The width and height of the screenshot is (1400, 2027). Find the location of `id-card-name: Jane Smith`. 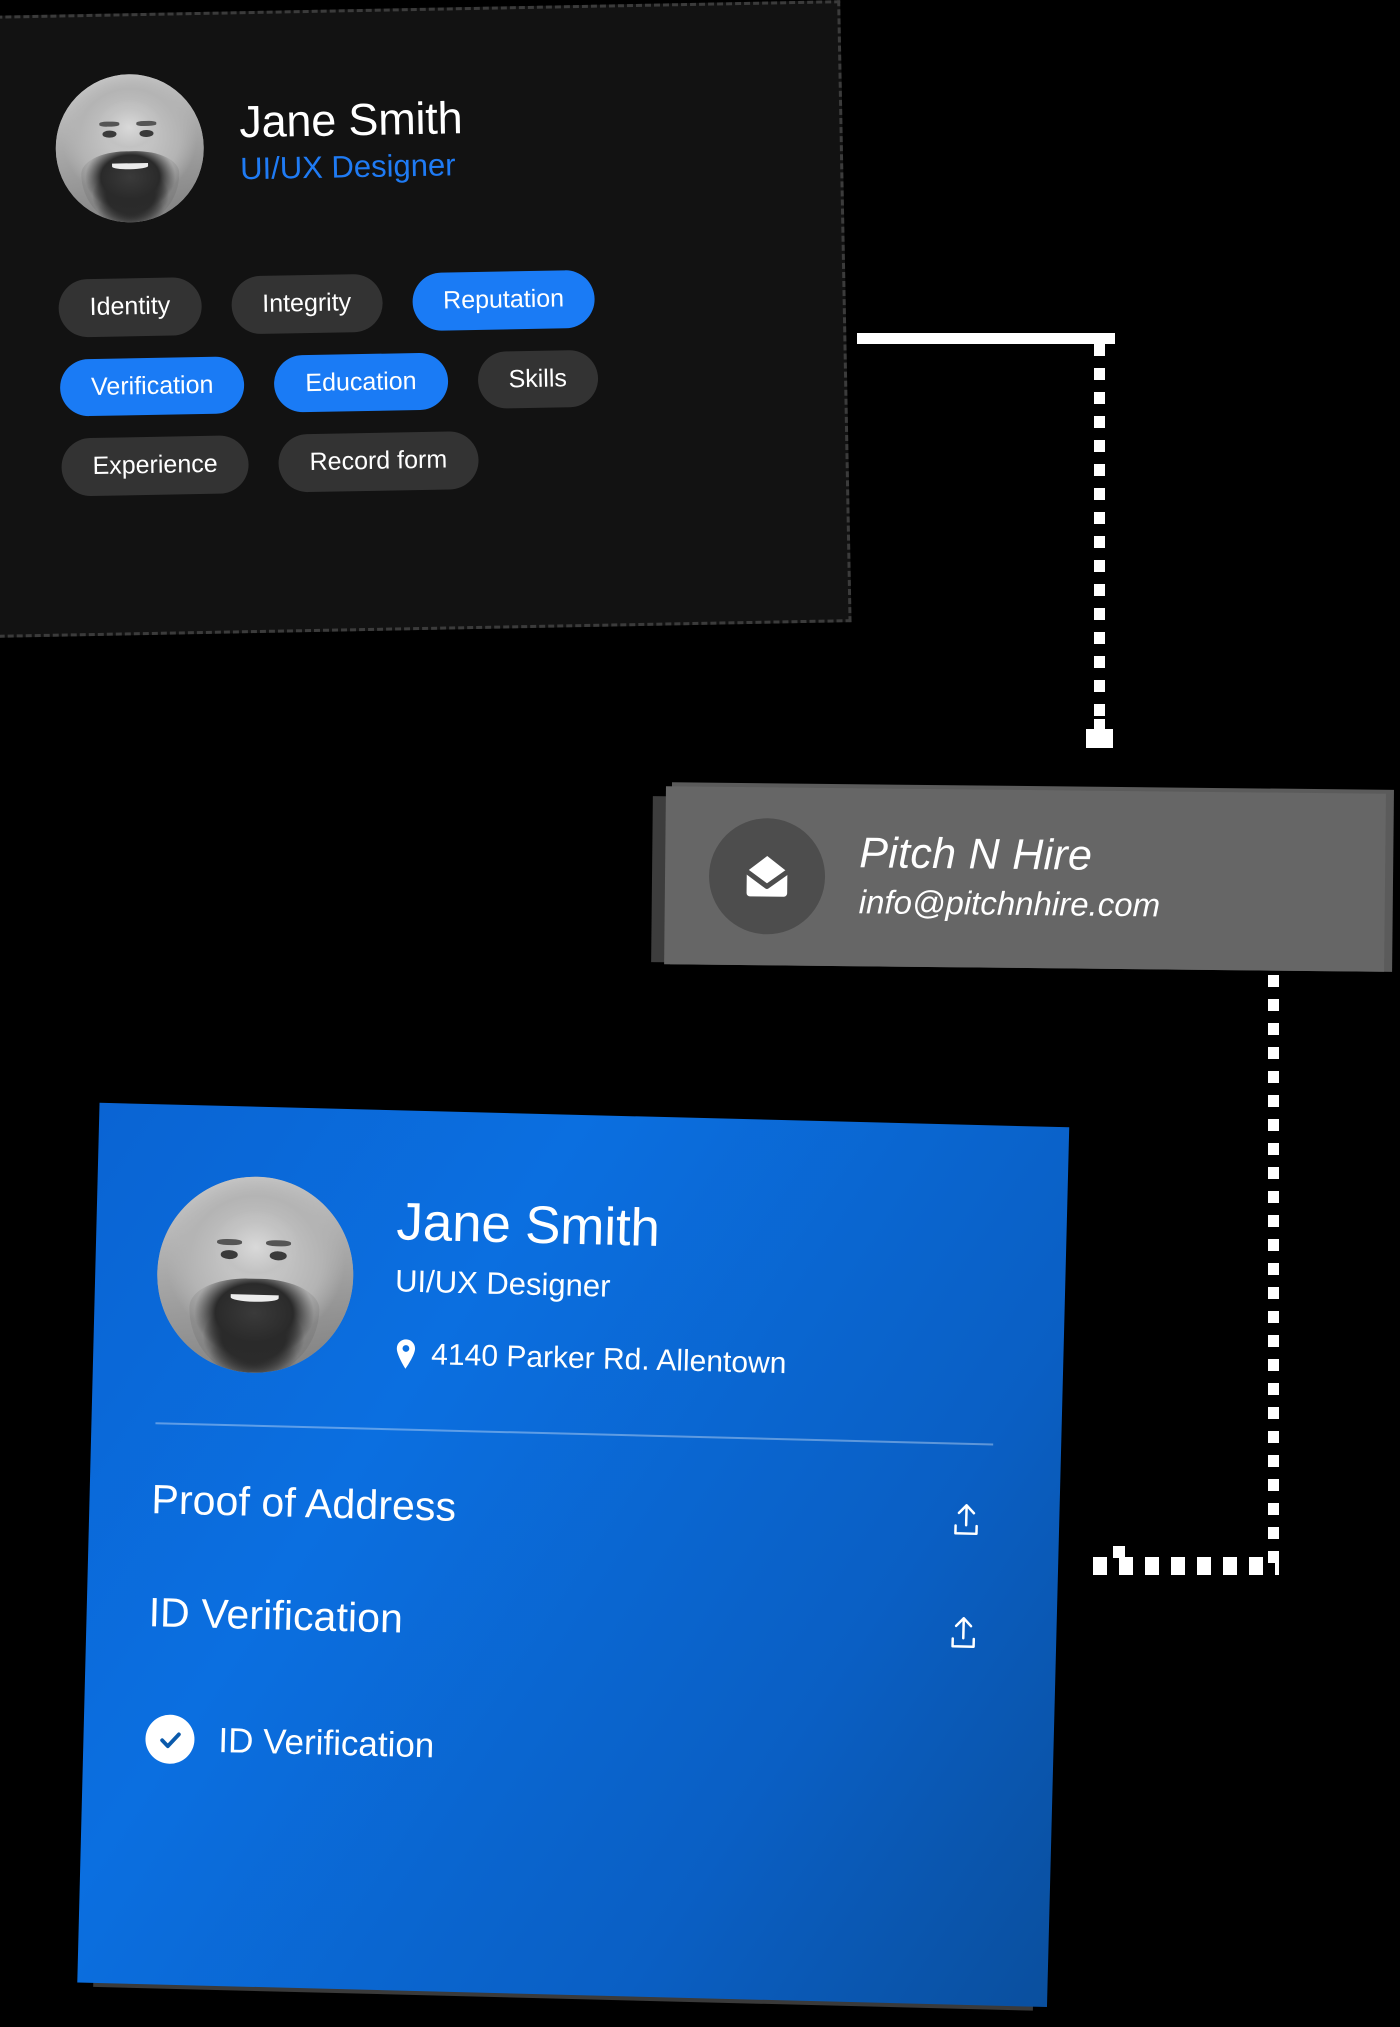

id-card-name: Jane Smith is located at coordinates (528, 1225).